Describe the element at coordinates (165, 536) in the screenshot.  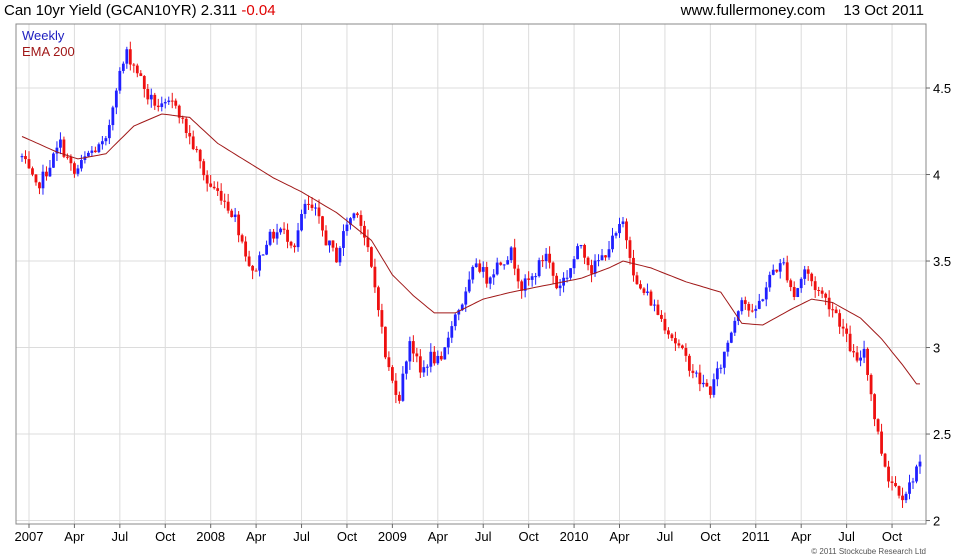
I see `x-tick-label: Oct` at that location.